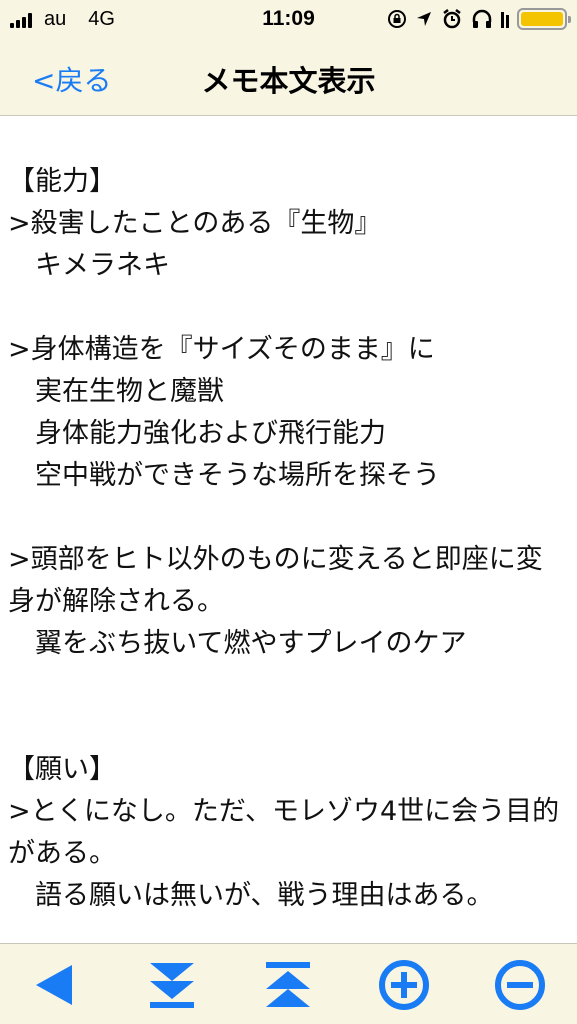 The image size is (577, 1024). Describe the element at coordinates (288, 81) in the screenshot. I see `page-title: メモ本文表示` at that location.